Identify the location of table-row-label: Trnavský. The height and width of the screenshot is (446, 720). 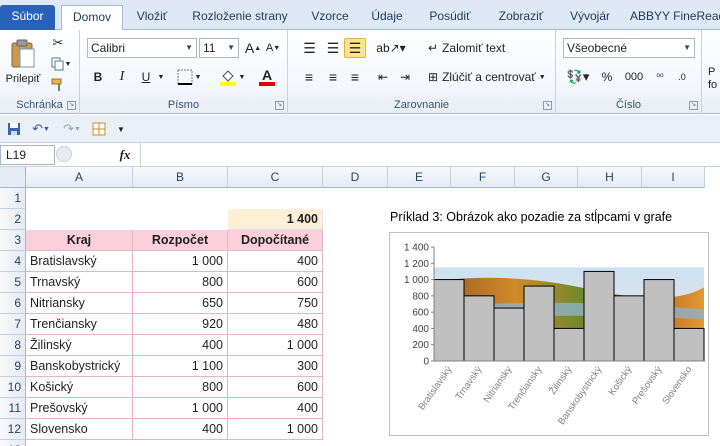
(79, 282).